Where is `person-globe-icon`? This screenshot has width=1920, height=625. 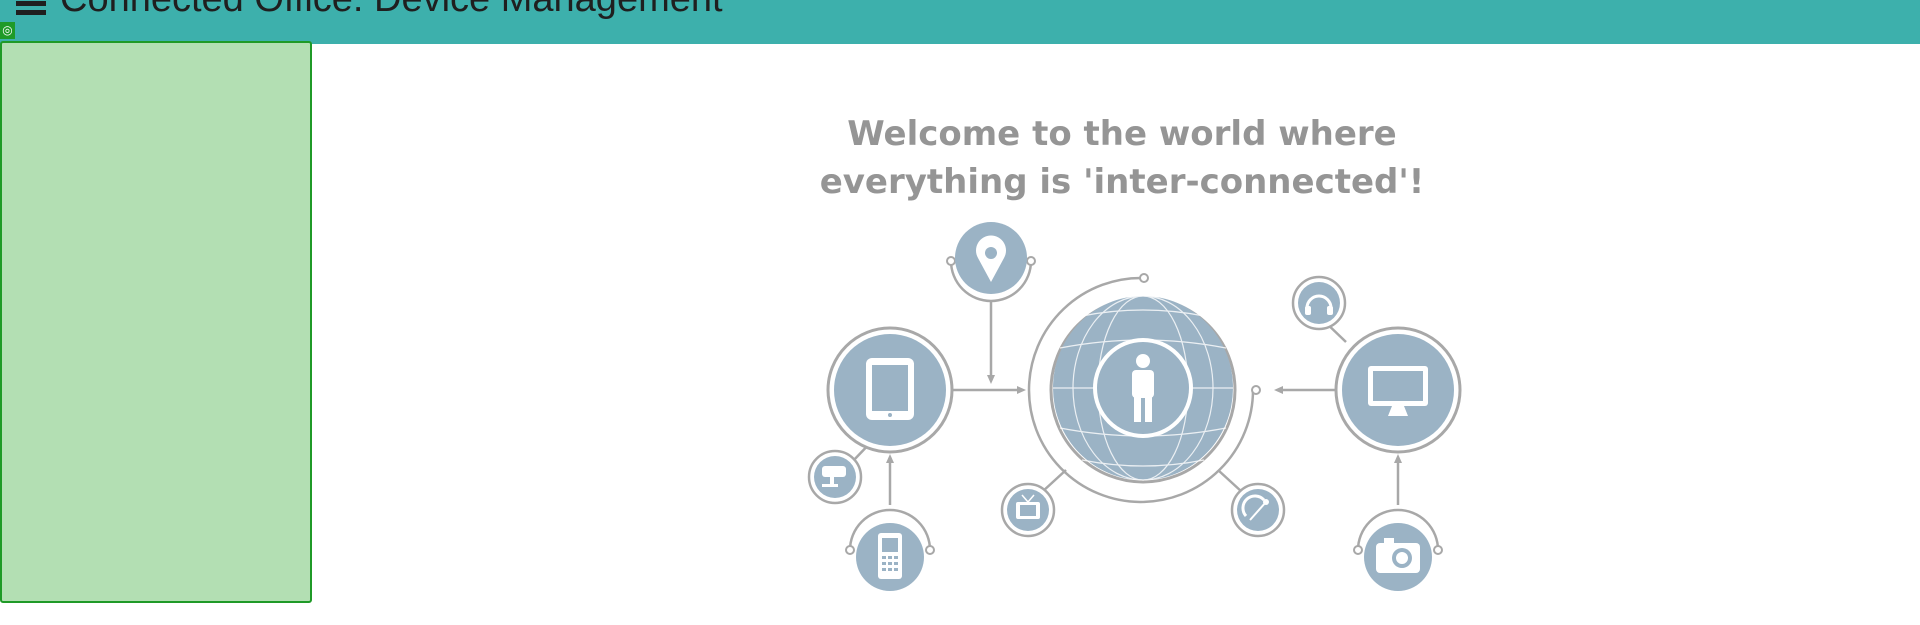 person-globe-icon is located at coordinates (1143, 389).